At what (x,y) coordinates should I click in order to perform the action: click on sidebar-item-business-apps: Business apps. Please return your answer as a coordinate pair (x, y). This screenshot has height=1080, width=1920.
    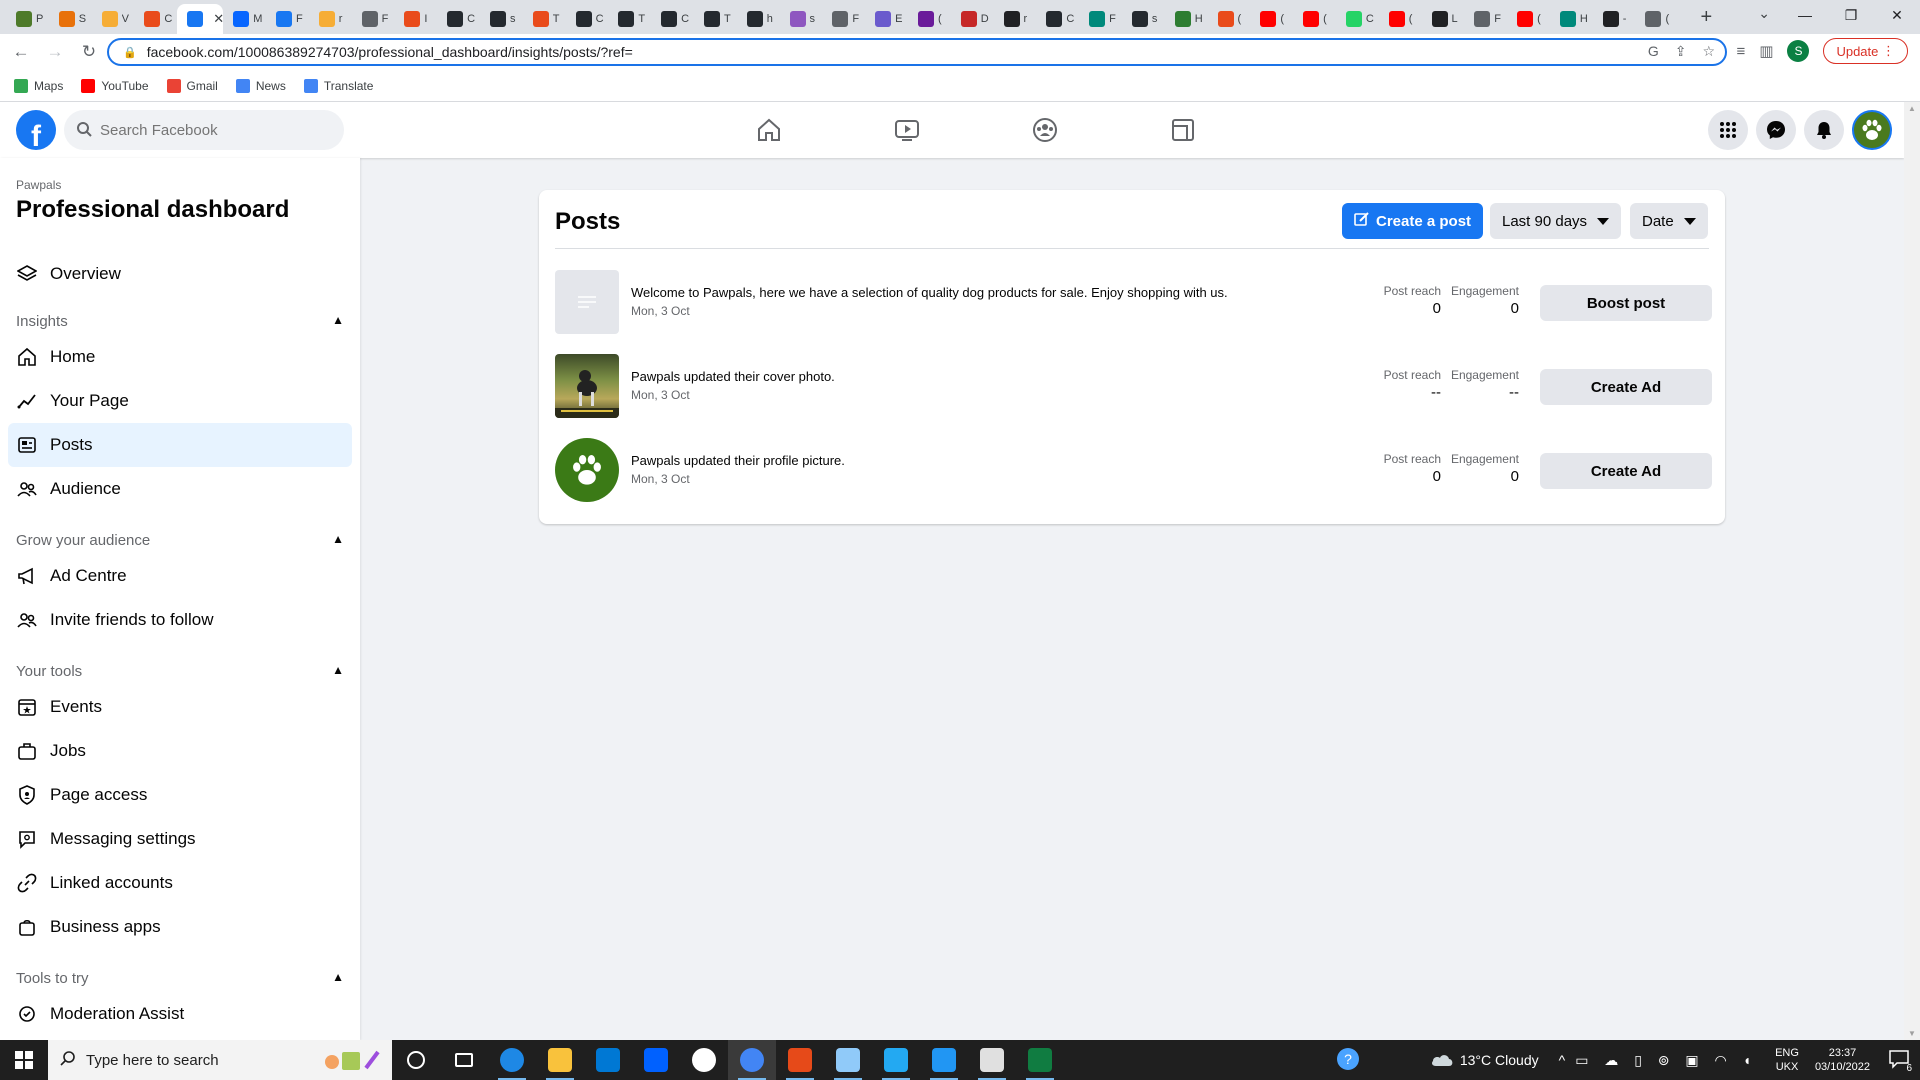
    Looking at the image, I should click on (180, 927).